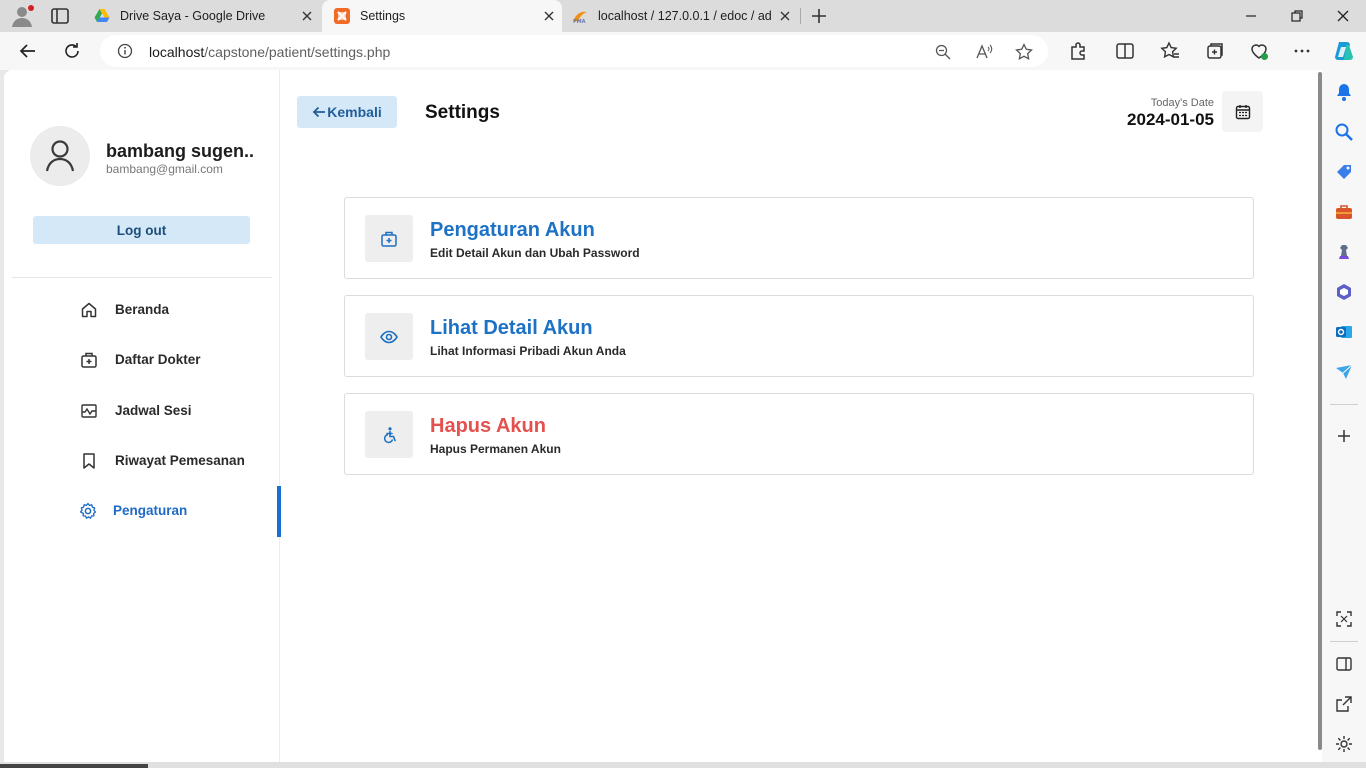 The width and height of the screenshot is (1366, 768). I want to click on date-value: 2024-01-05, so click(1170, 119).